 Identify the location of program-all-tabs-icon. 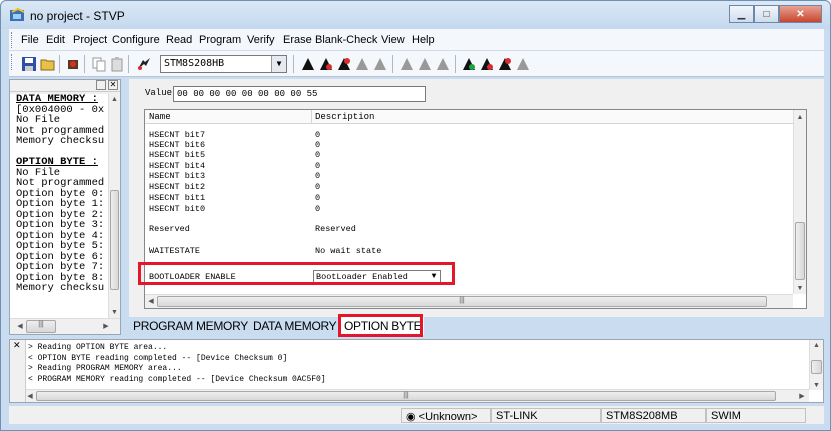
(487, 64).